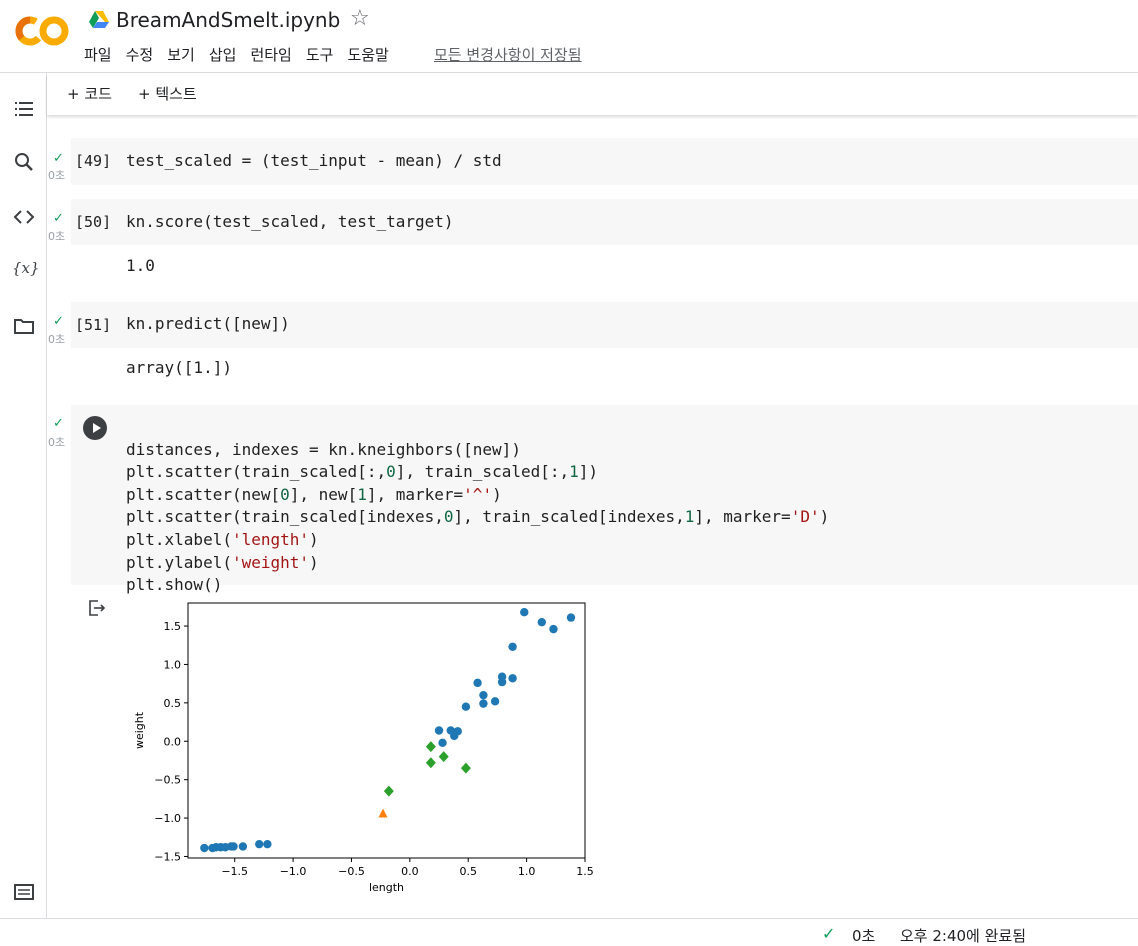 The height and width of the screenshot is (946, 1138). Describe the element at coordinates (243, 54) in the screenshot. I see `menu-bar: 파일 수정 보기 삽입 런타임 도구 도움말` at that location.